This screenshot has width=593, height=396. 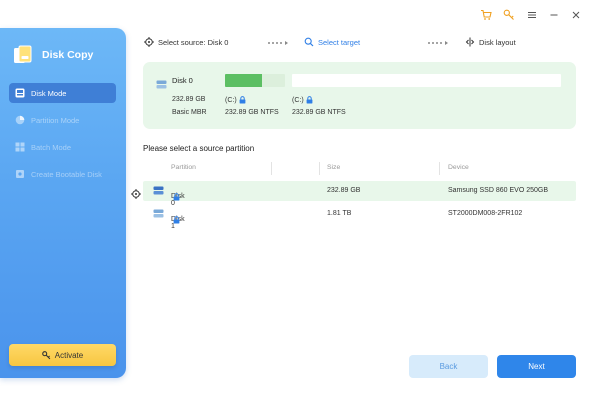 What do you see at coordinates (66, 174) in the screenshot?
I see `sidebar-item-label: Create Bootable Disk` at bounding box center [66, 174].